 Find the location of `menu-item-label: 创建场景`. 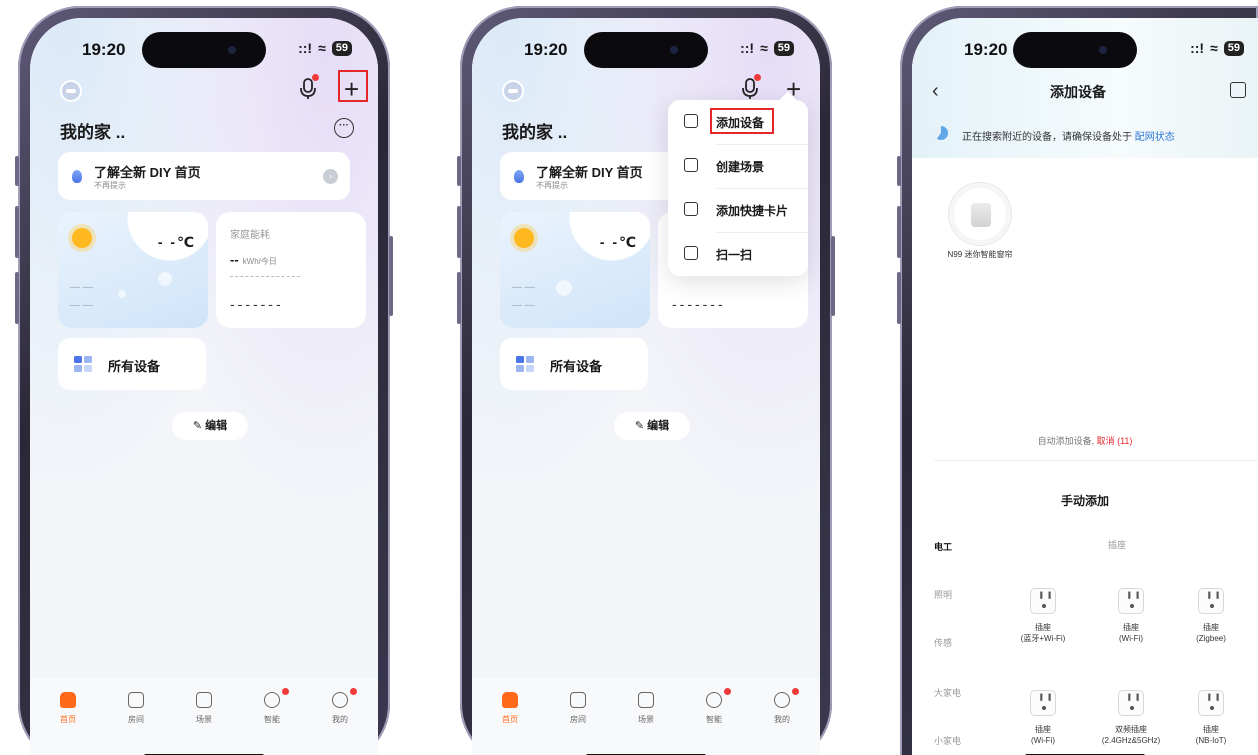

menu-item-label: 创建场景 is located at coordinates (740, 167).